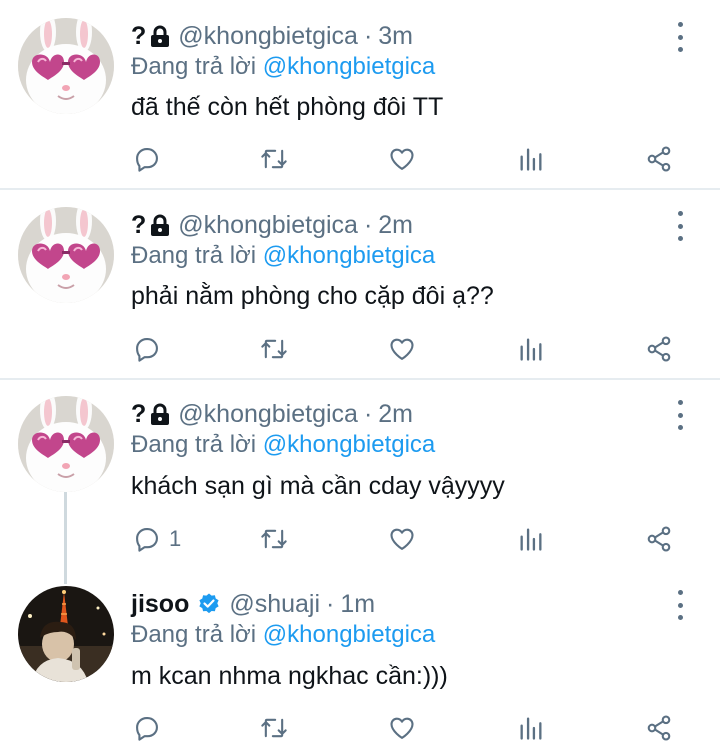 This screenshot has height=755, width=720. Describe the element at coordinates (360, 539) in the screenshot. I see `action-bar: 1` at that location.